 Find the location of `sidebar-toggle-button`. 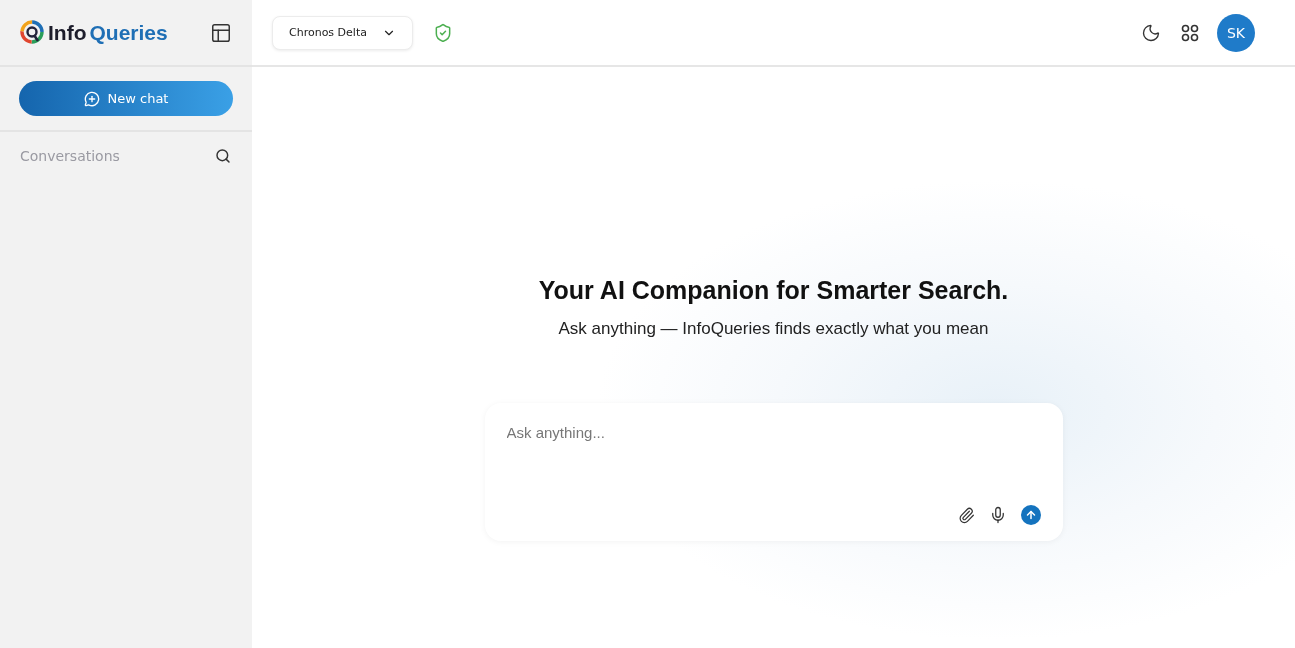

sidebar-toggle-button is located at coordinates (221, 32).